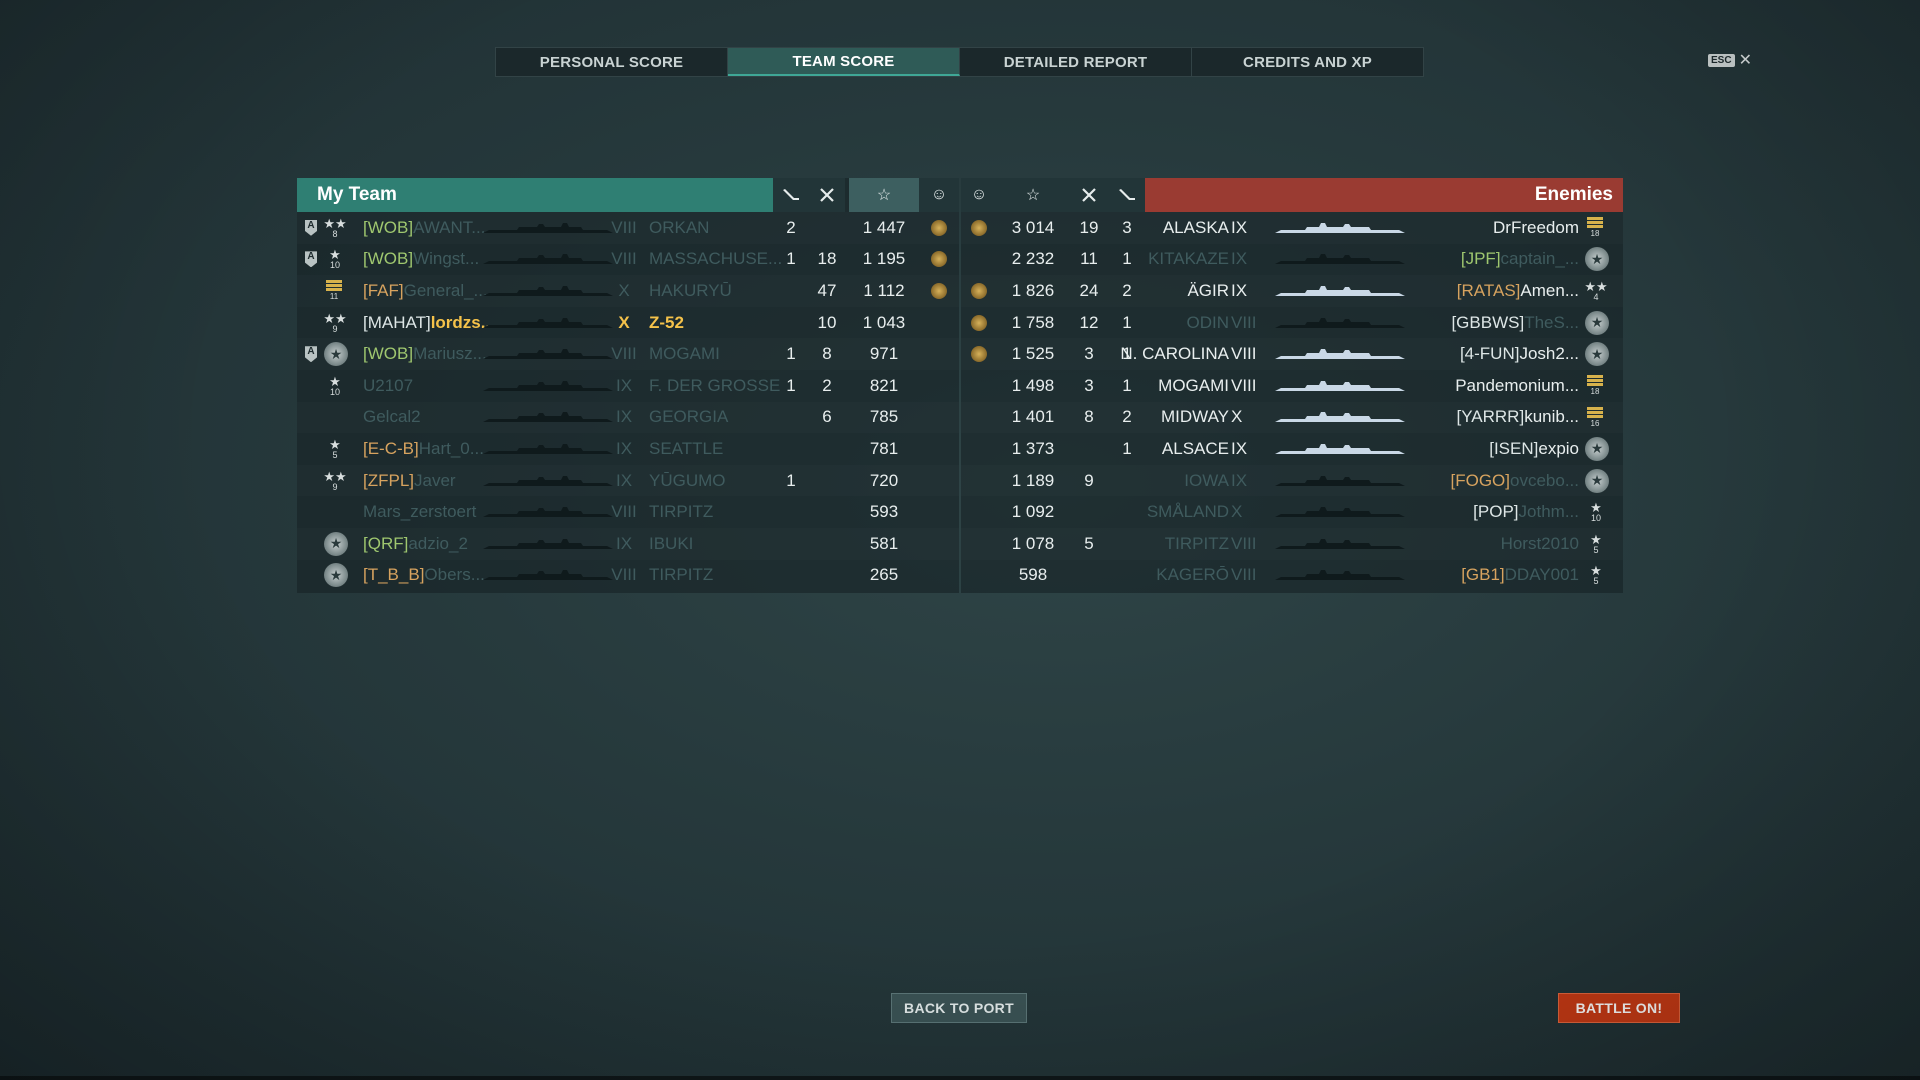 The image size is (1920, 1080). I want to click on rank-cell: ★★ 8, so click(334, 228).